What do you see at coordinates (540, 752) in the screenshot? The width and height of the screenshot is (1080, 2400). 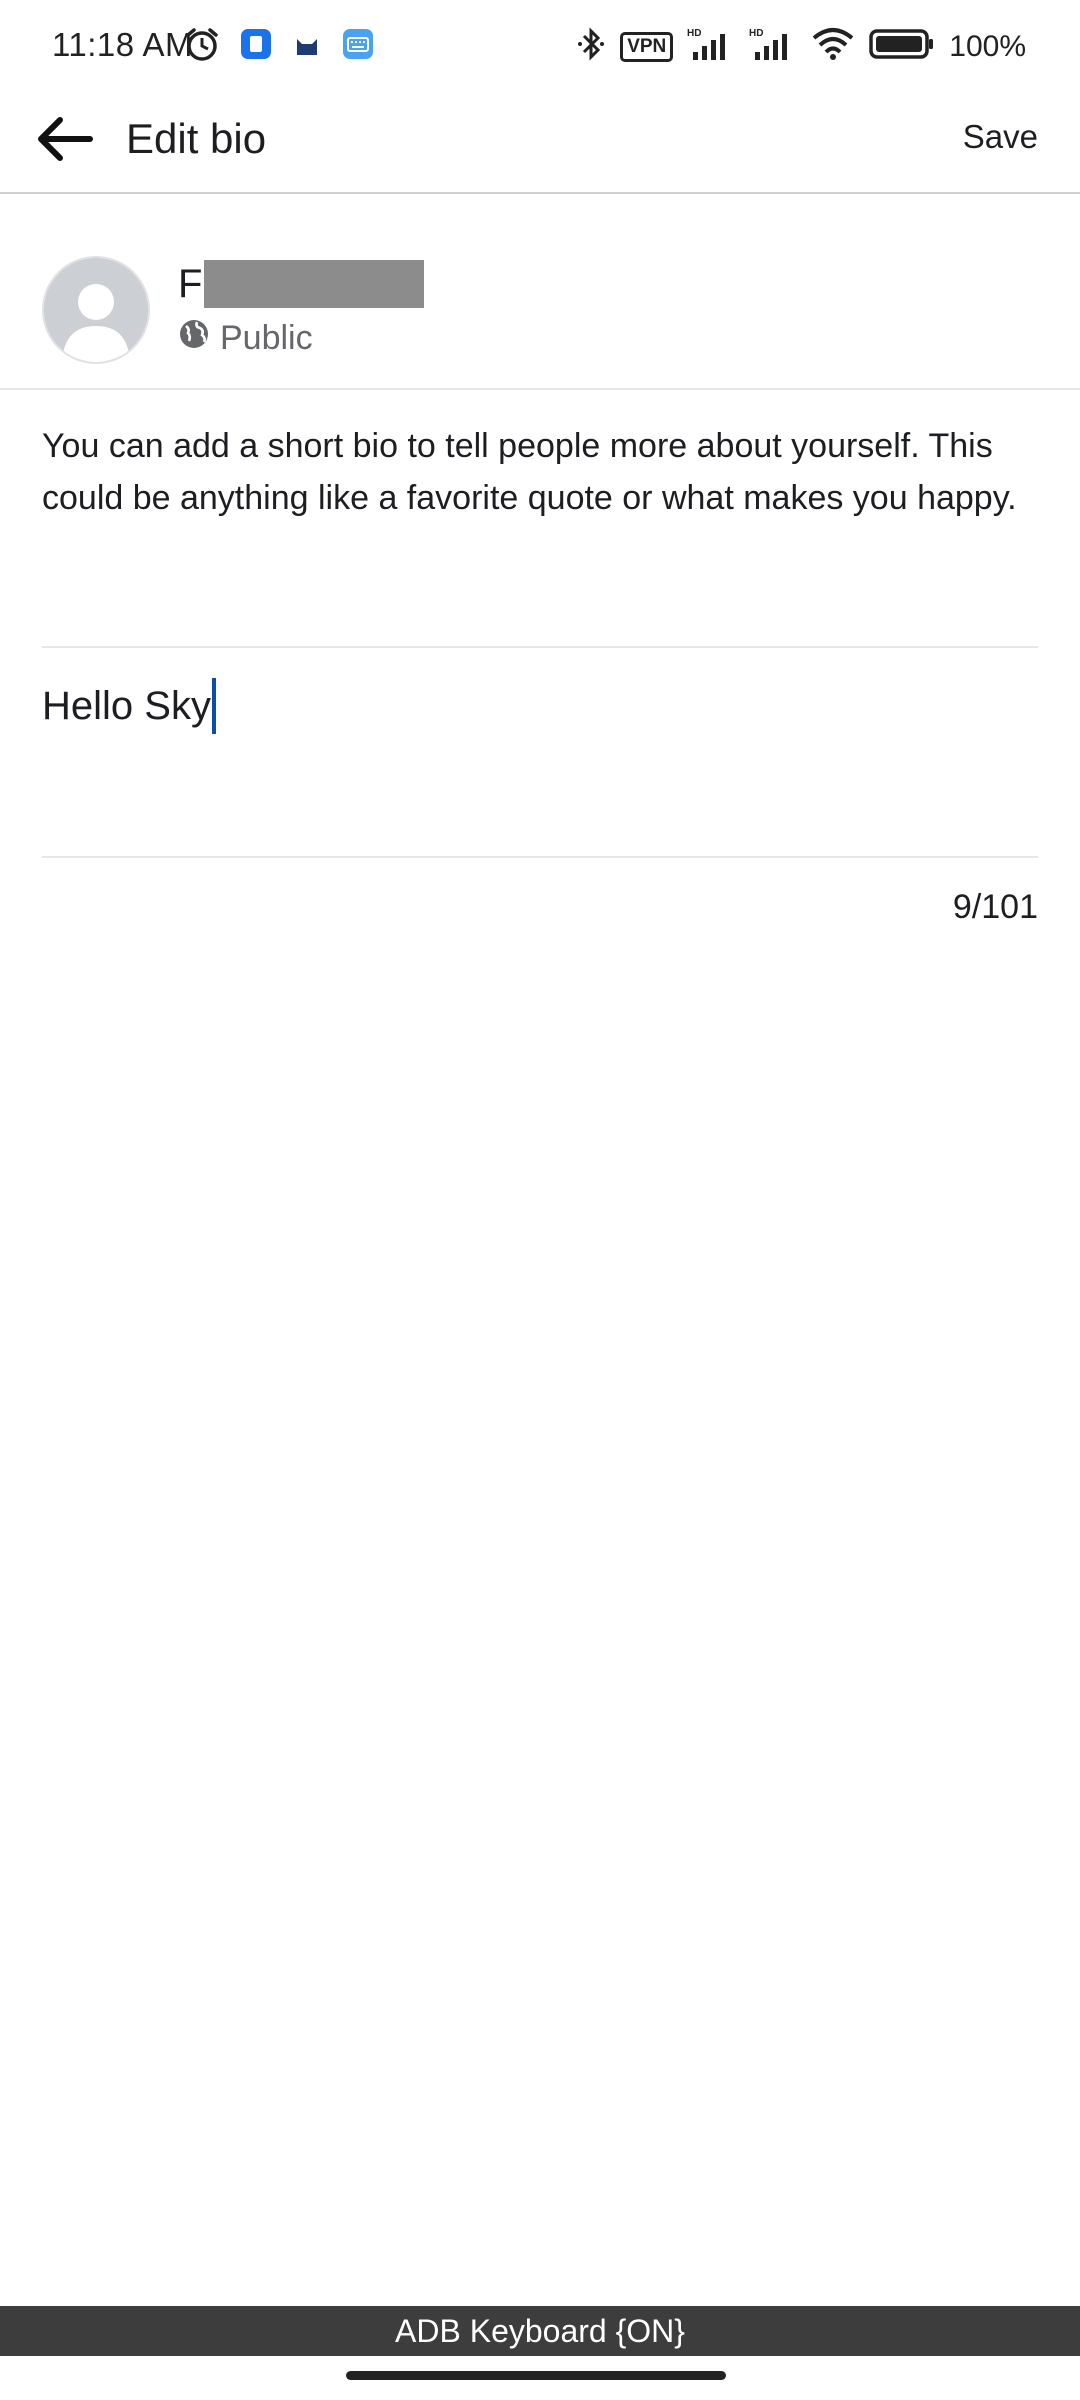 I see `bio-input: Hello Sky` at bounding box center [540, 752].